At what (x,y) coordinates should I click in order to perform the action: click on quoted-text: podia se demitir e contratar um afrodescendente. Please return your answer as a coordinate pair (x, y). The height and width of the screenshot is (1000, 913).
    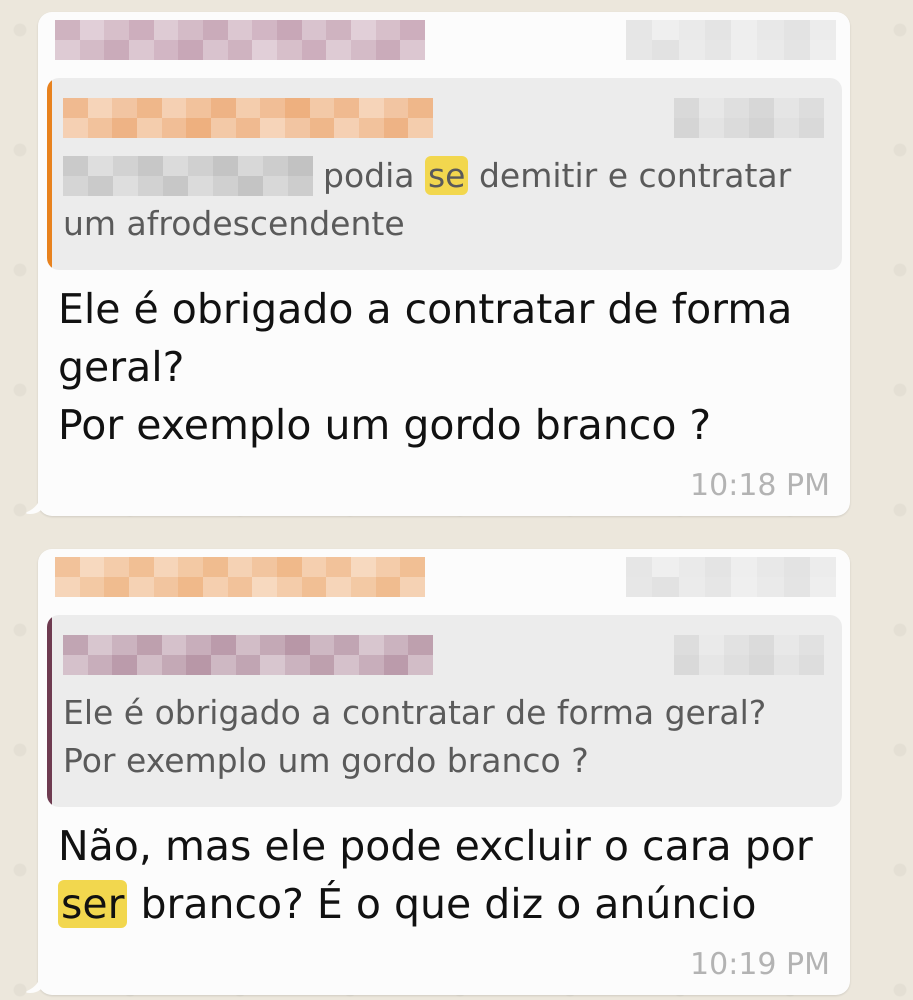
    Looking at the image, I should click on (427, 200).